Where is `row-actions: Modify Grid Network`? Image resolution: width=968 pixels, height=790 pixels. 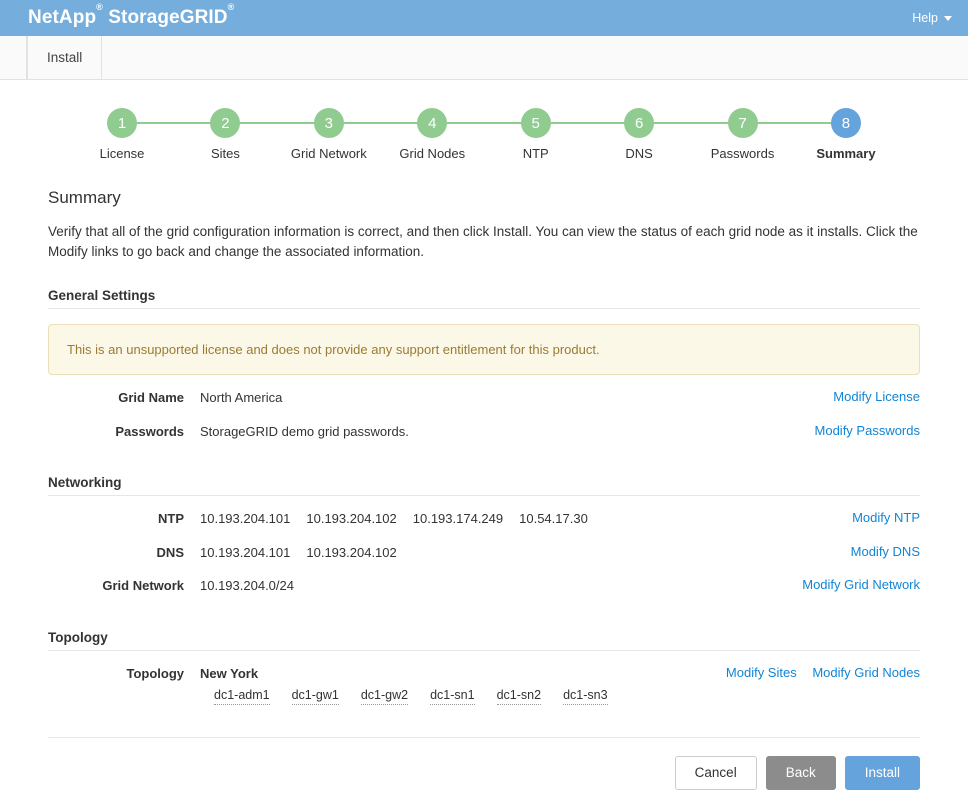 row-actions: Modify Grid Network is located at coordinates (854, 584).